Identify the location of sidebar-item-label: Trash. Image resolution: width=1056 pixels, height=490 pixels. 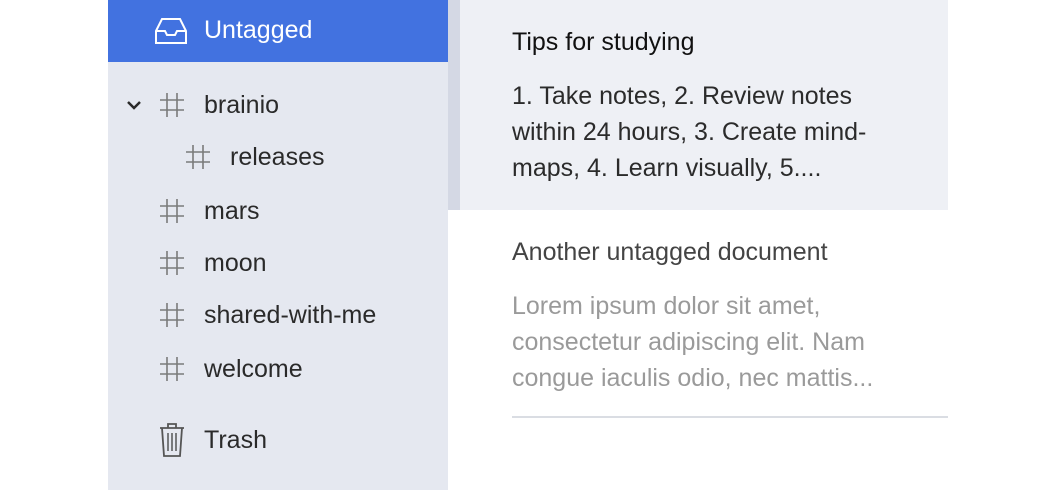
(235, 440).